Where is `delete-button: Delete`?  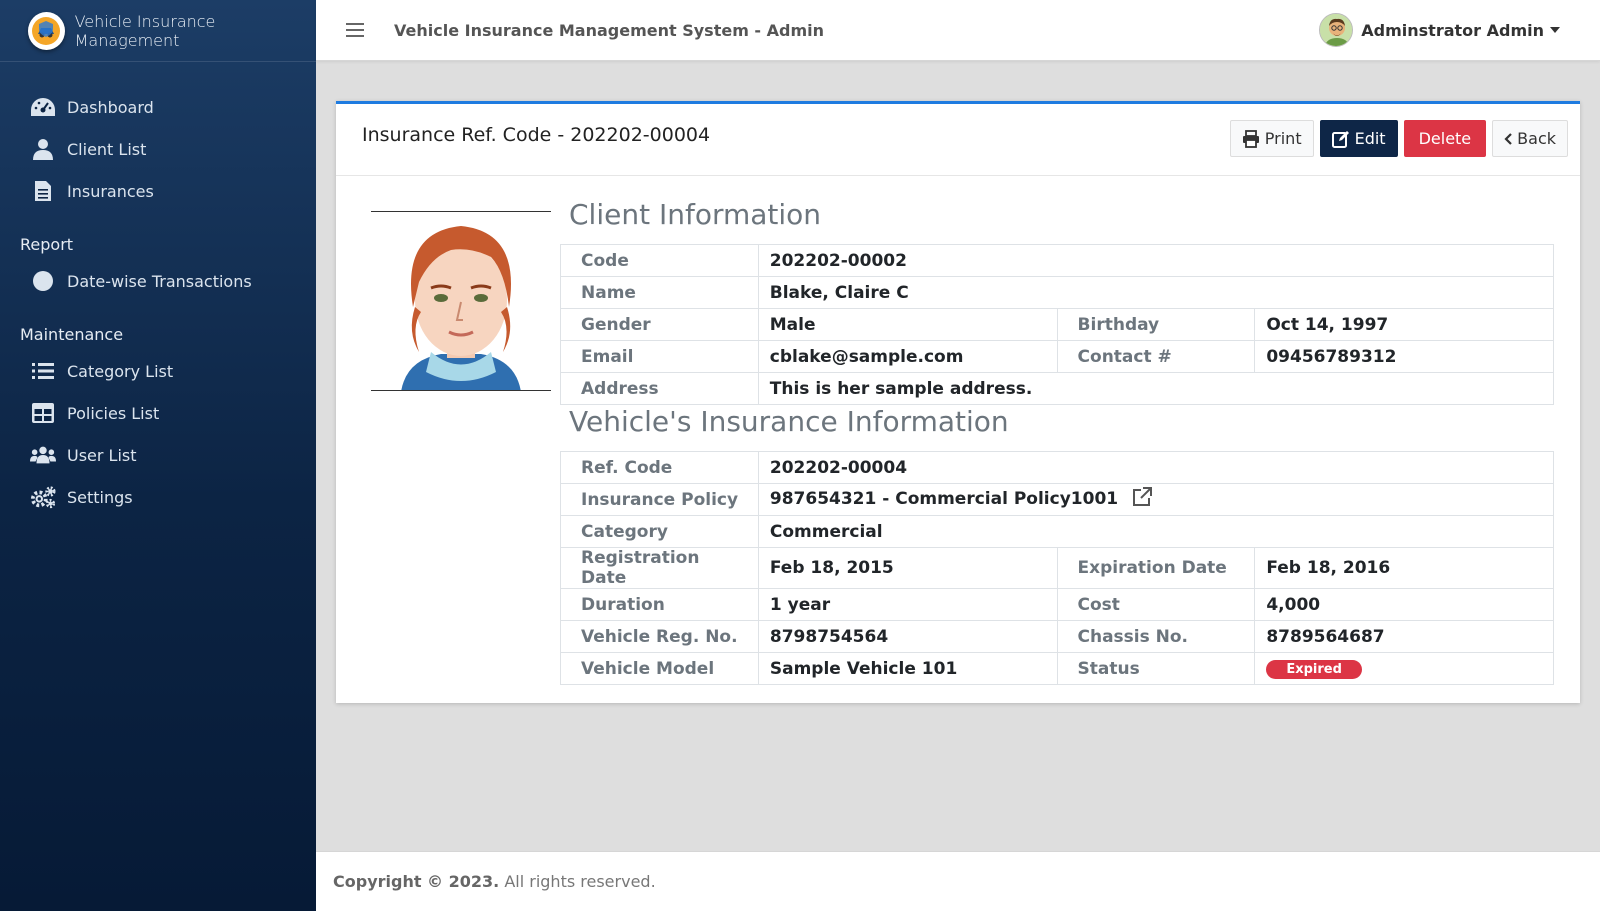
delete-button: Delete is located at coordinates (1445, 138).